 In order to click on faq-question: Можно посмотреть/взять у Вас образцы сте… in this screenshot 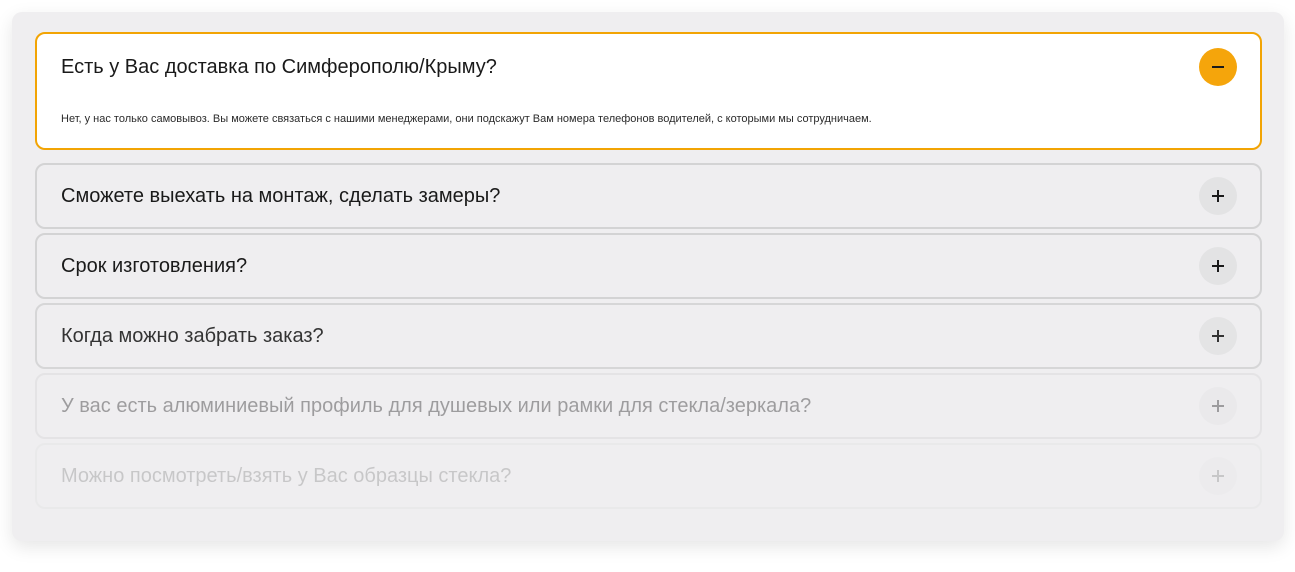, I will do `click(286, 476)`.